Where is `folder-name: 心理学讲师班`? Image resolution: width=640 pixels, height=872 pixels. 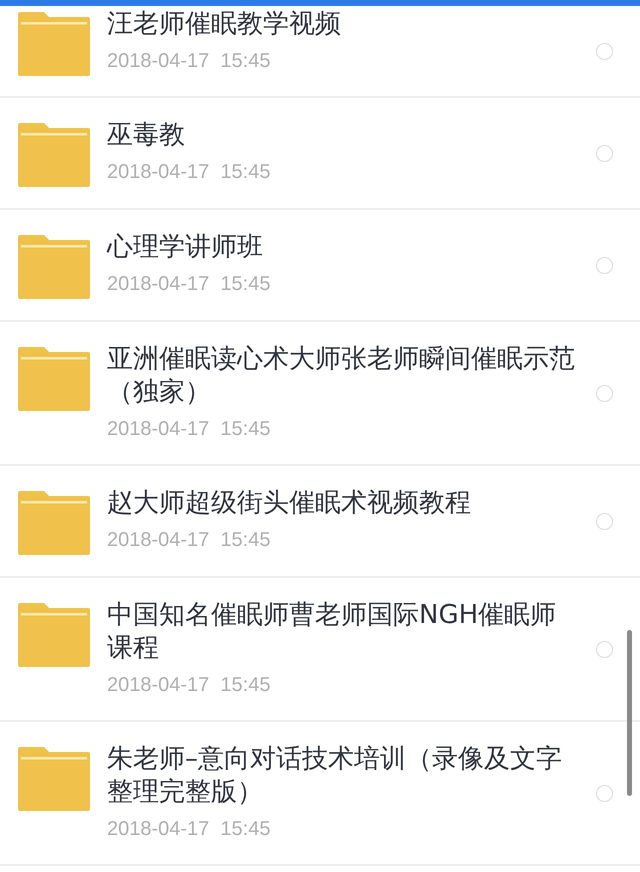
folder-name: 心理学讲师班 is located at coordinates (185, 247).